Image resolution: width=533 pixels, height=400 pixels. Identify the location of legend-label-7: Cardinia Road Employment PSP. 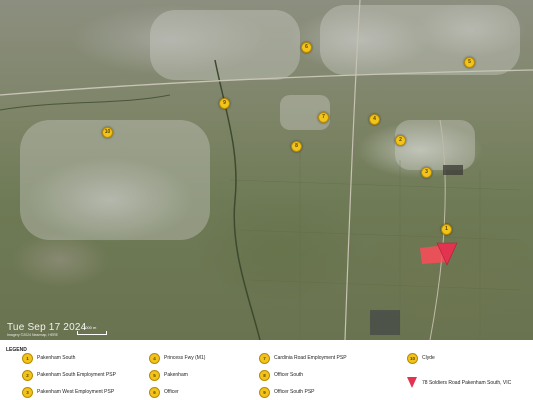
(310, 358).